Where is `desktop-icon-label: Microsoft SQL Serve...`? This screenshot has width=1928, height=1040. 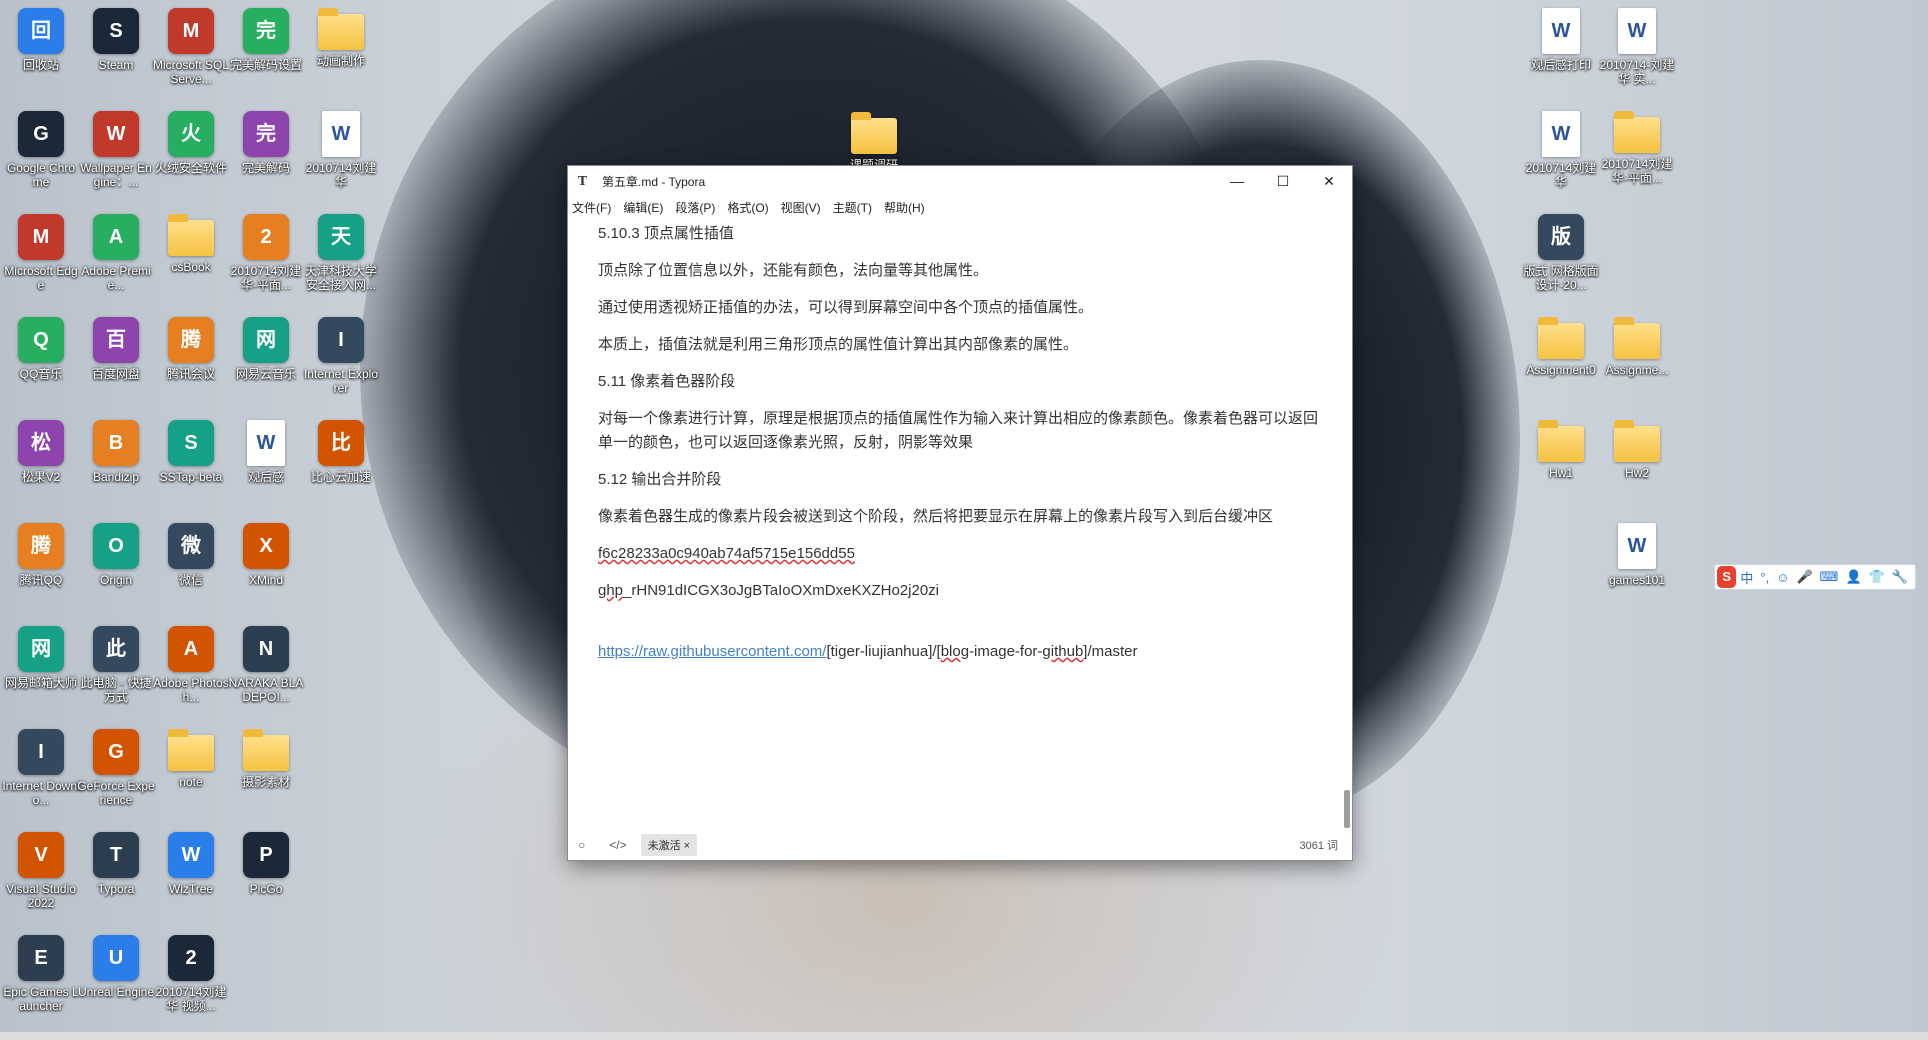 desktop-icon-label: Microsoft SQL Serve... is located at coordinates (191, 72).